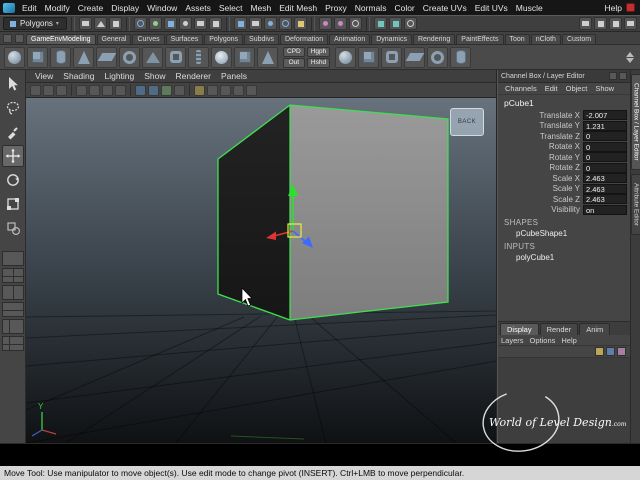 This screenshot has height=480, width=640. I want to click on menu-proxy: Proxy, so click(336, 8).